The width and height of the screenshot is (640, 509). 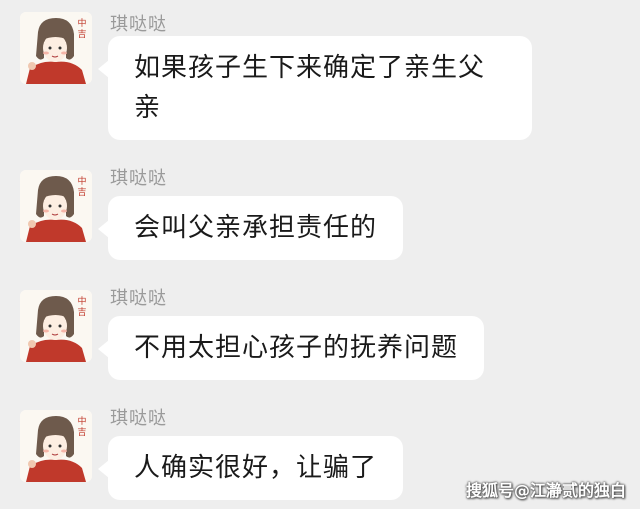 I want to click on message-text: 人确实很好，让骗了, so click(x=256, y=468).